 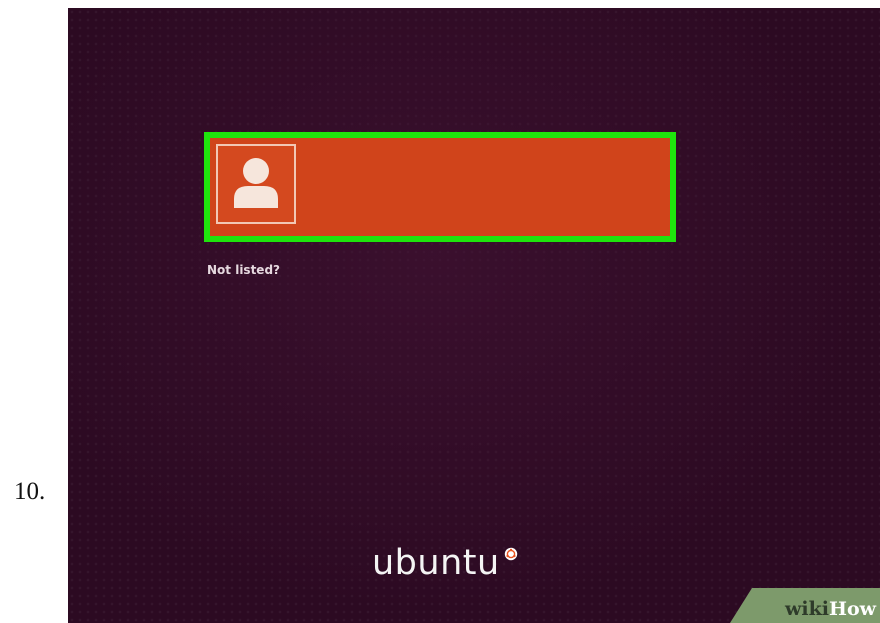 I want to click on user-avatar, so click(x=256, y=184).